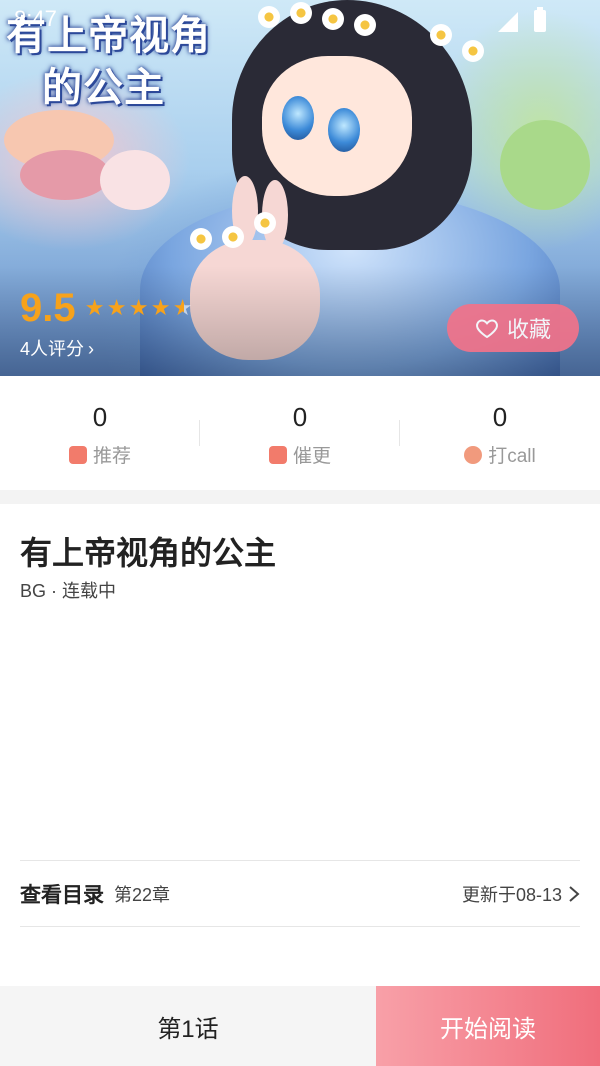  I want to click on urge-update-icon, so click(277, 454).